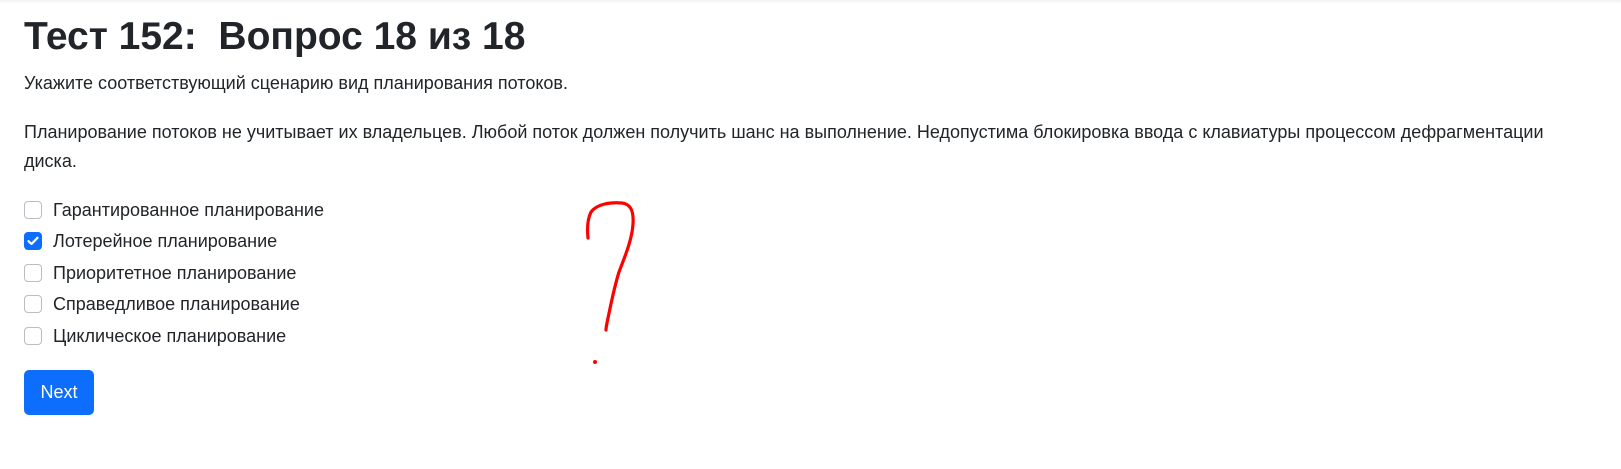 This screenshot has width=1621, height=469. What do you see at coordinates (188, 210) in the screenshot?
I see `answer-option-label: Гарантированное планирование` at bounding box center [188, 210].